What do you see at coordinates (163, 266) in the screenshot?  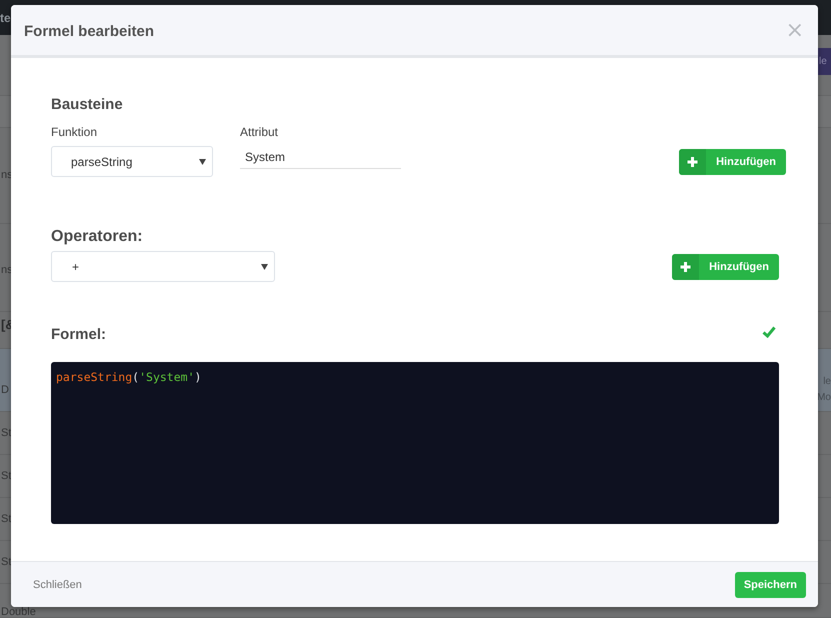 I see `operator-select: +` at bounding box center [163, 266].